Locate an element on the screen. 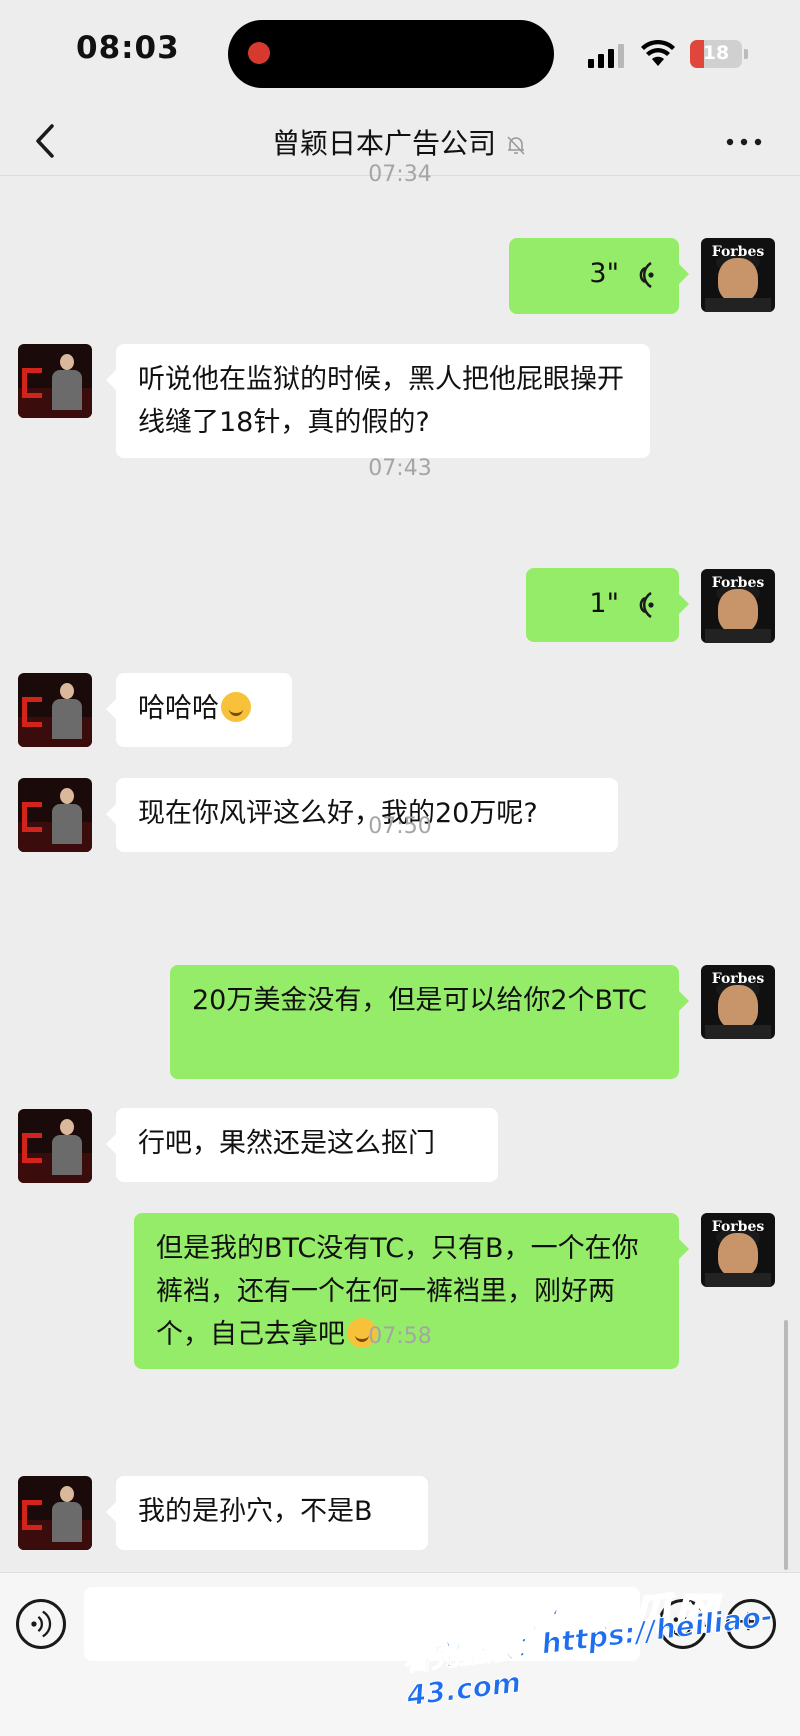 Image resolution: width=800 pixels, height=1736 pixels. wifi-icon is located at coordinates (658, 52).